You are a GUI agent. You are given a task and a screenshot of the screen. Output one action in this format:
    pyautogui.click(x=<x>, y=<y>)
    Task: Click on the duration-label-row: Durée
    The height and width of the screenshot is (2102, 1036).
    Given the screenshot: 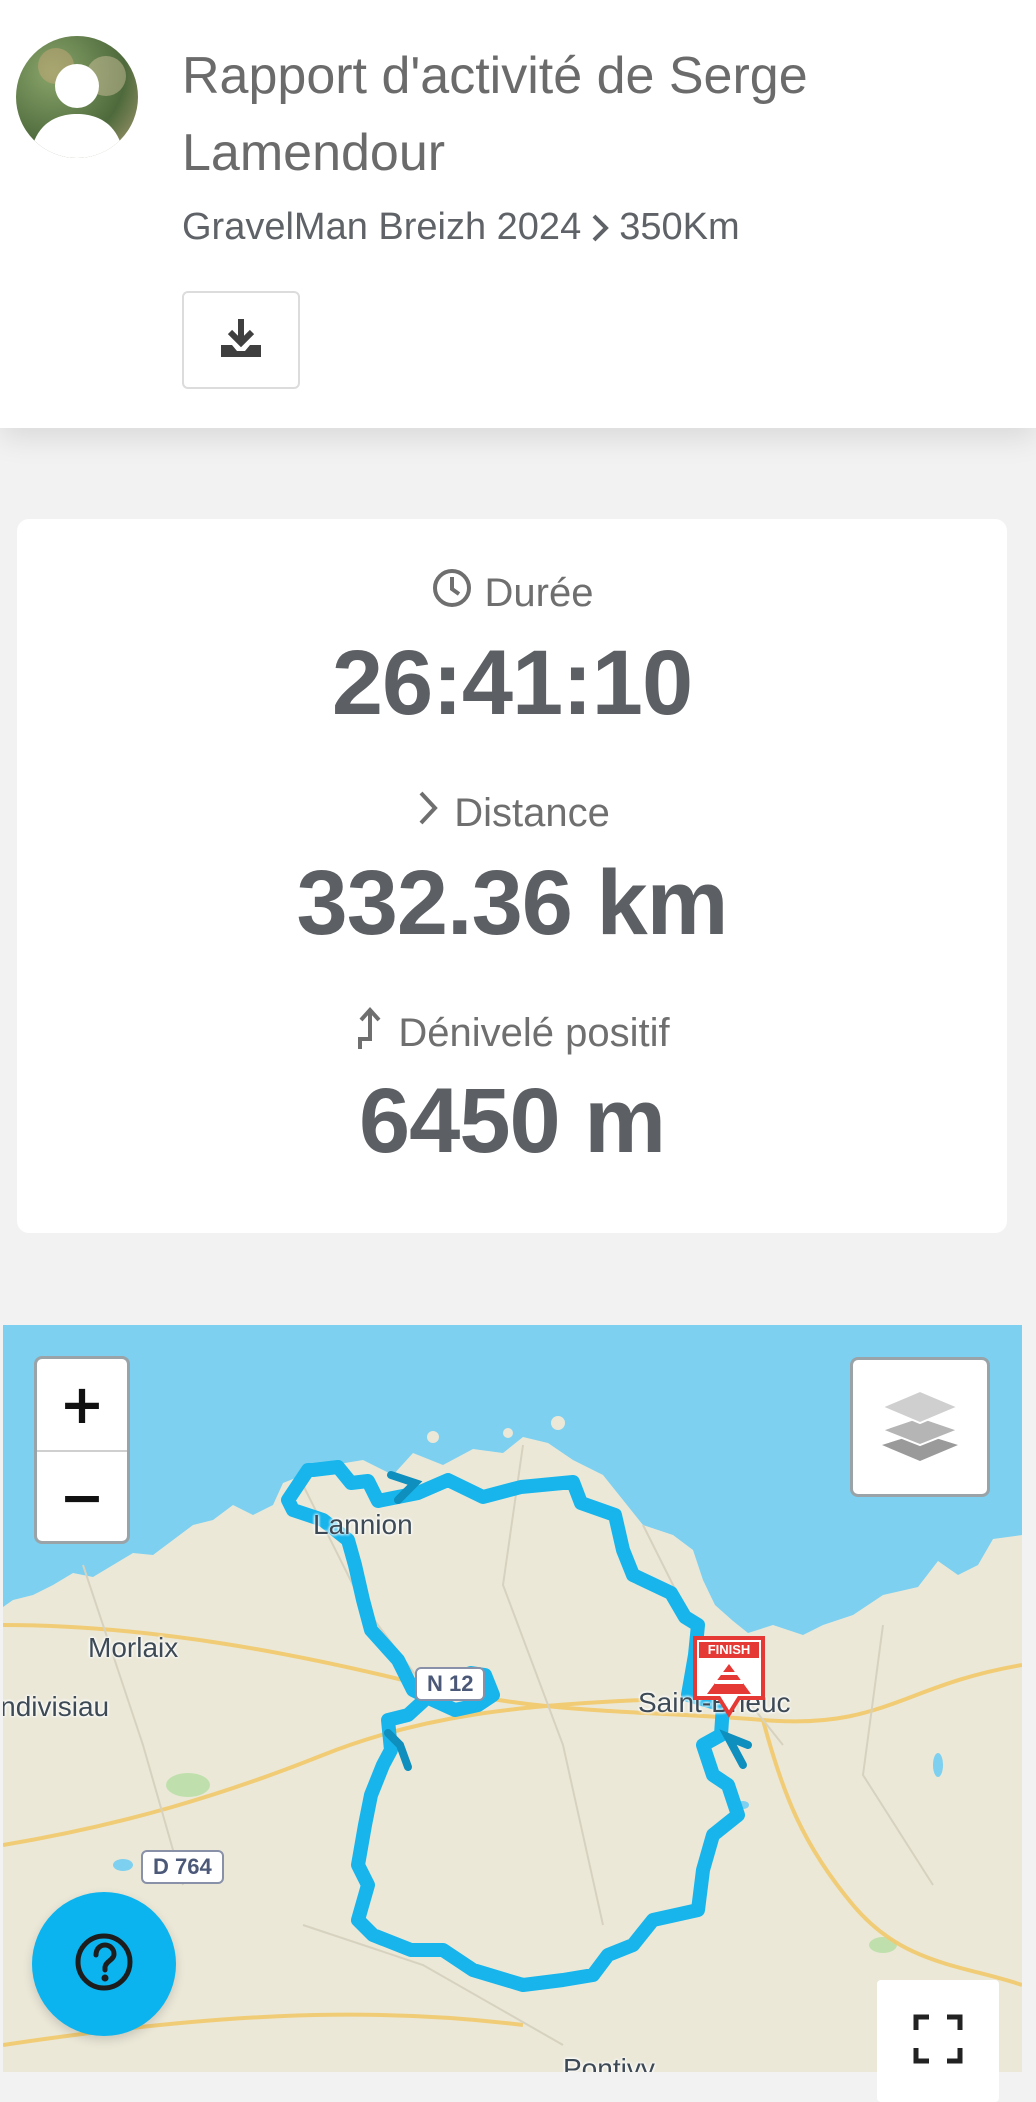 What is the action you would take?
    pyautogui.click(x=512, y=593)
    